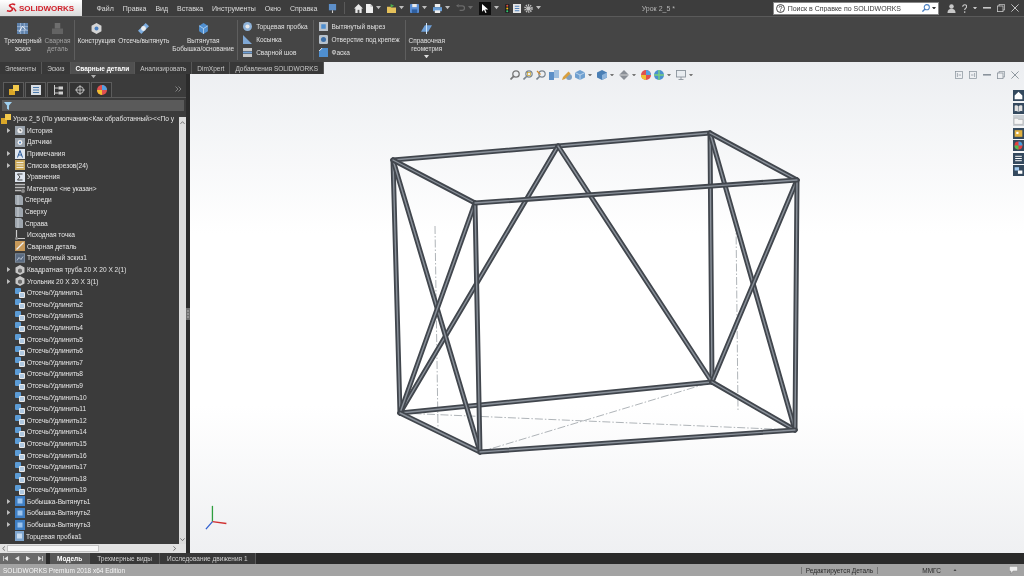 The width and height of the screenshot is (1024, 576). What do you see at coordinates (248, 39) in the screenshot?
I see `triangle-icon` at bounding box center [248, 39].